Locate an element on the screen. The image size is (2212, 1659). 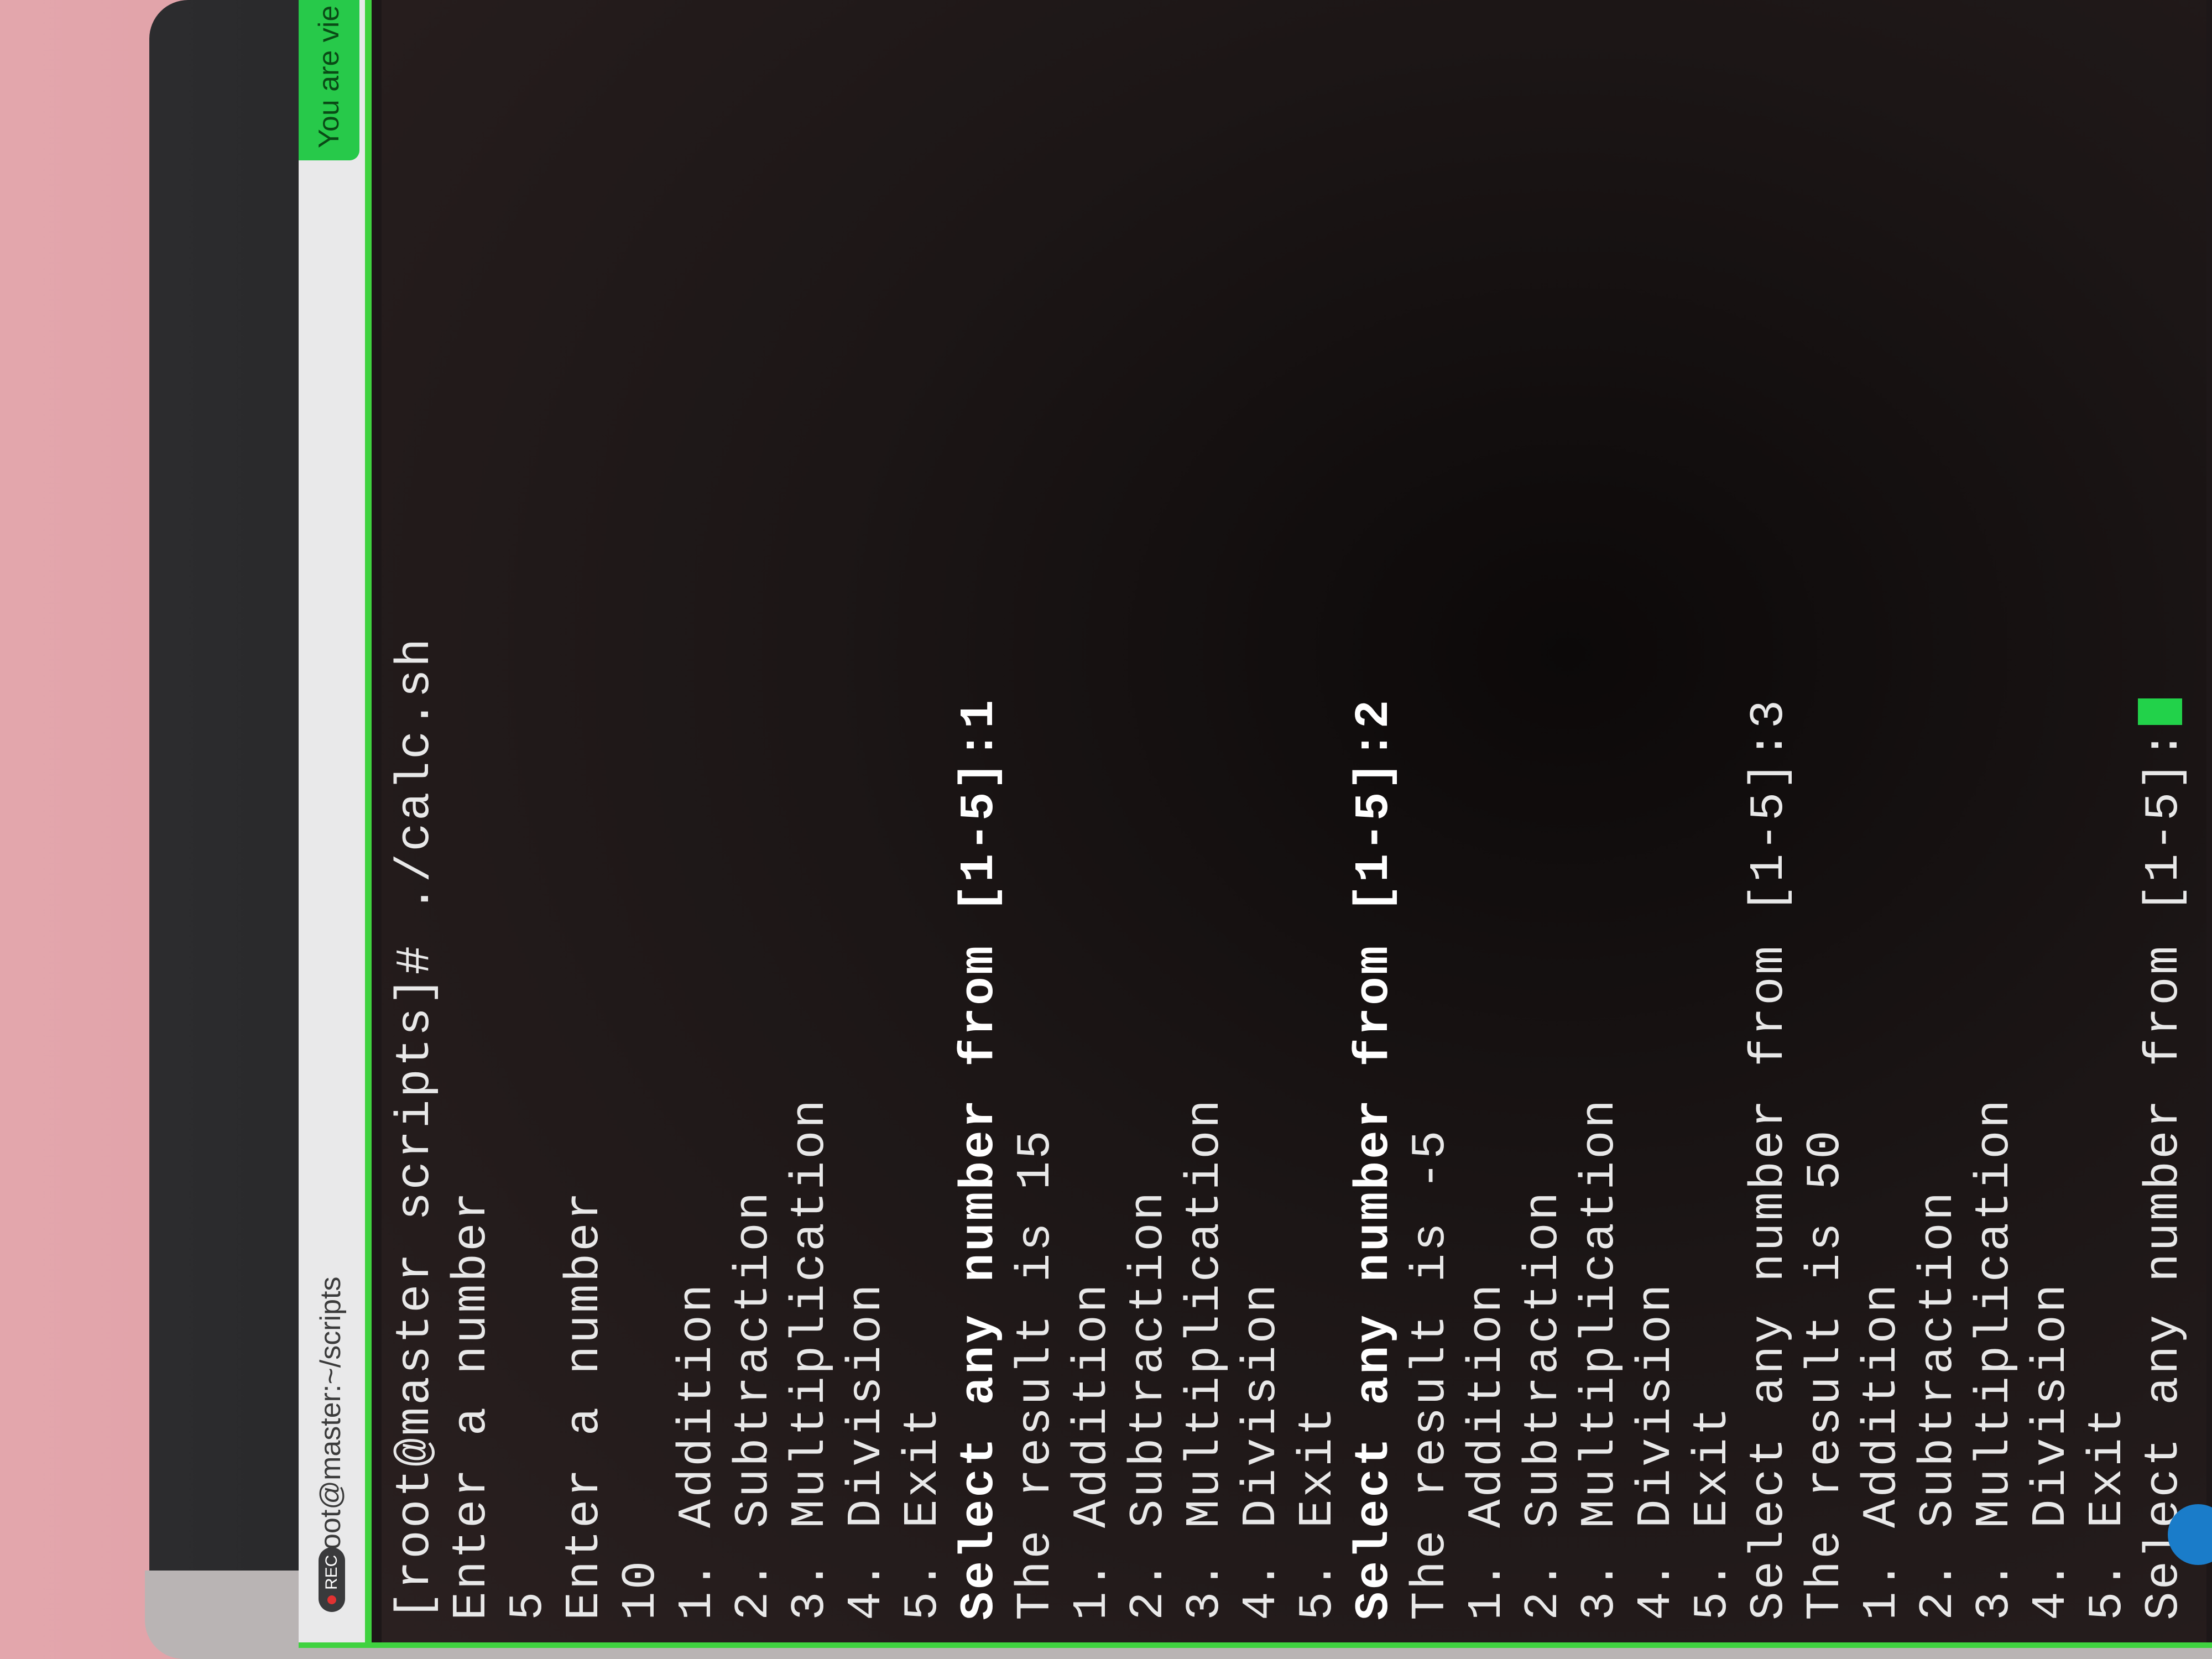
terminal-line: [root@master scripts]# ./calc.sh is located at coordinates (416, 1129).